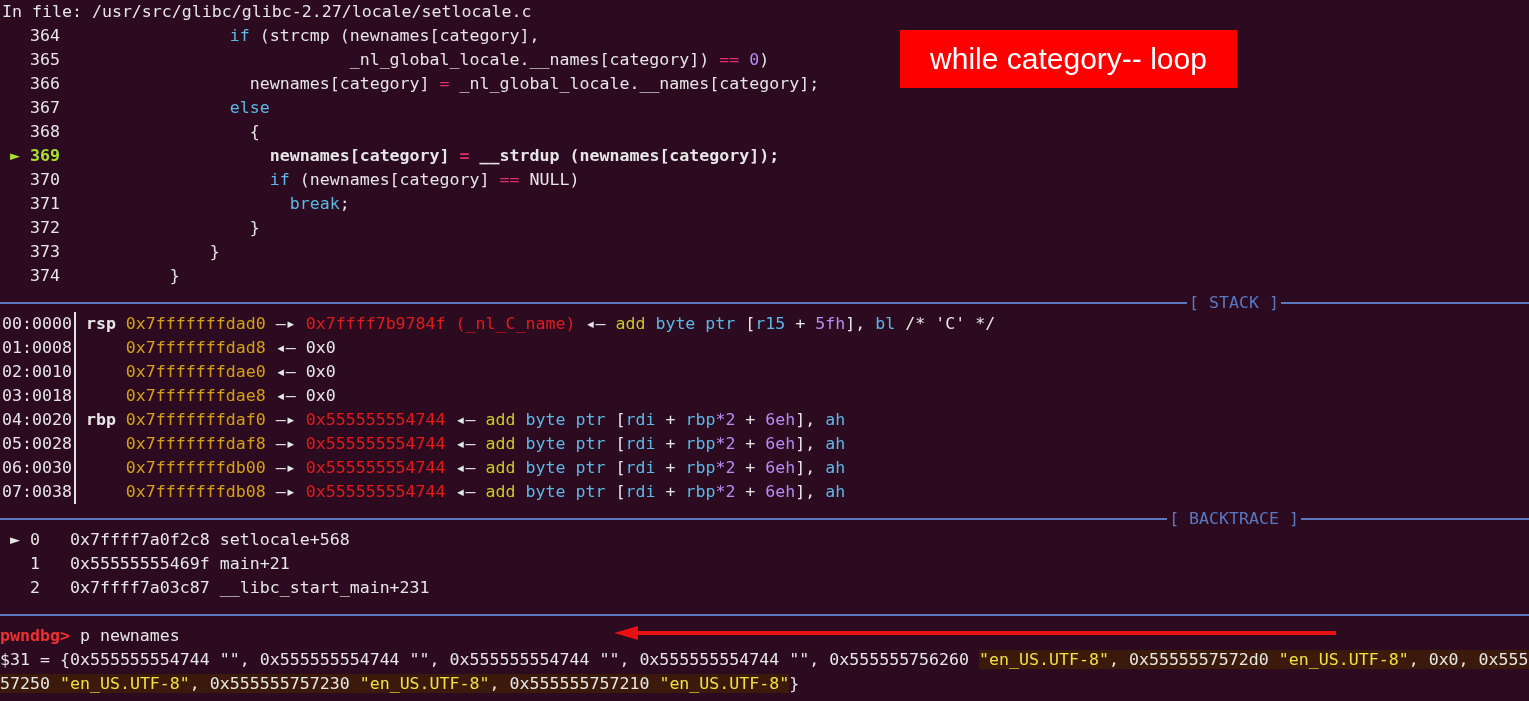 This screenshot has width=1529, height=701. What do you see at coordinates (266, 12) in the screenshot?
I see `file-path: In file: /usr/src/glibc/glibc-2.27/locale/setlocale.c` at bounding box center [266, 12].